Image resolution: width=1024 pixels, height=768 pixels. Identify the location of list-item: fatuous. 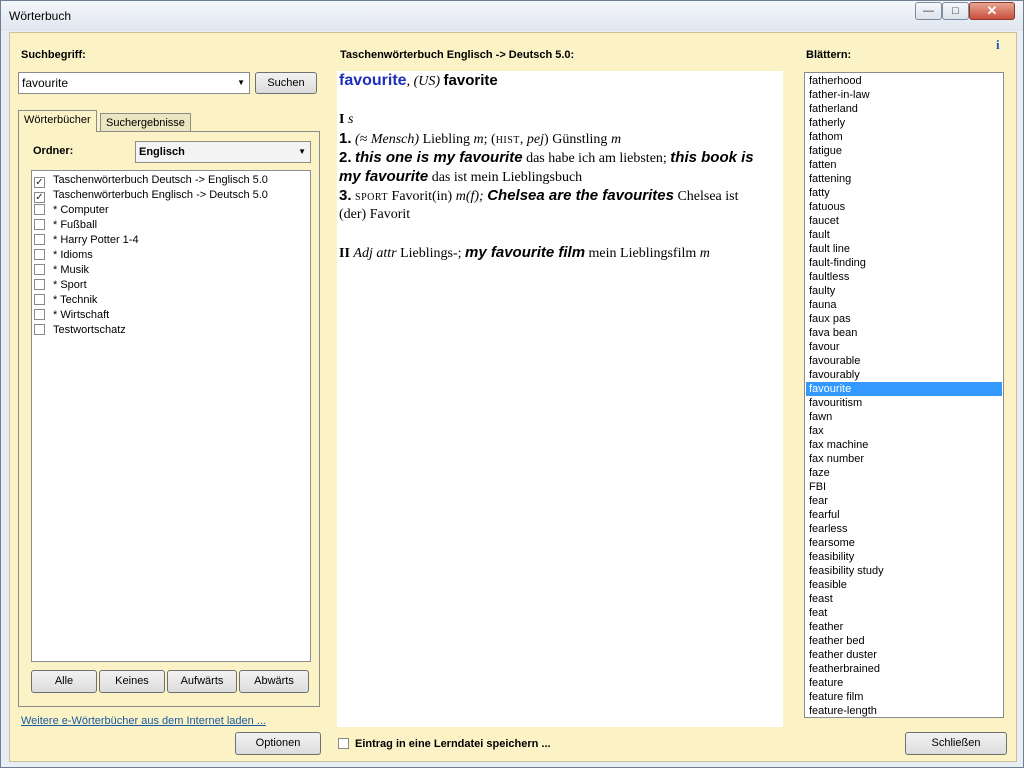
(904, 207).